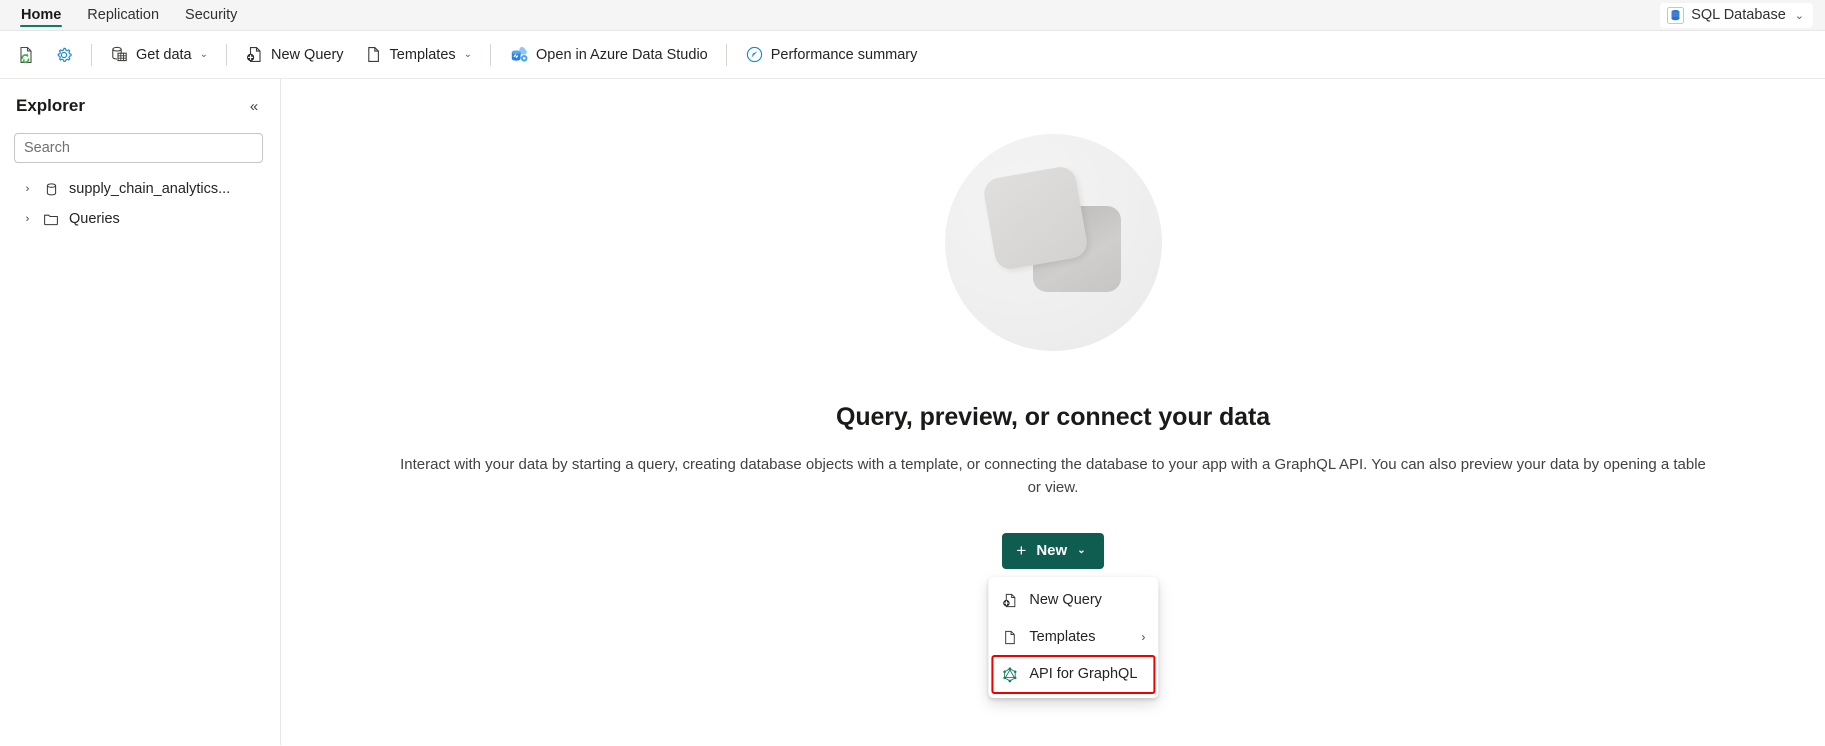  Describe the element at coordinates (50, 105) in the screenshot. I see `explorer-title: Explorer` at that location.